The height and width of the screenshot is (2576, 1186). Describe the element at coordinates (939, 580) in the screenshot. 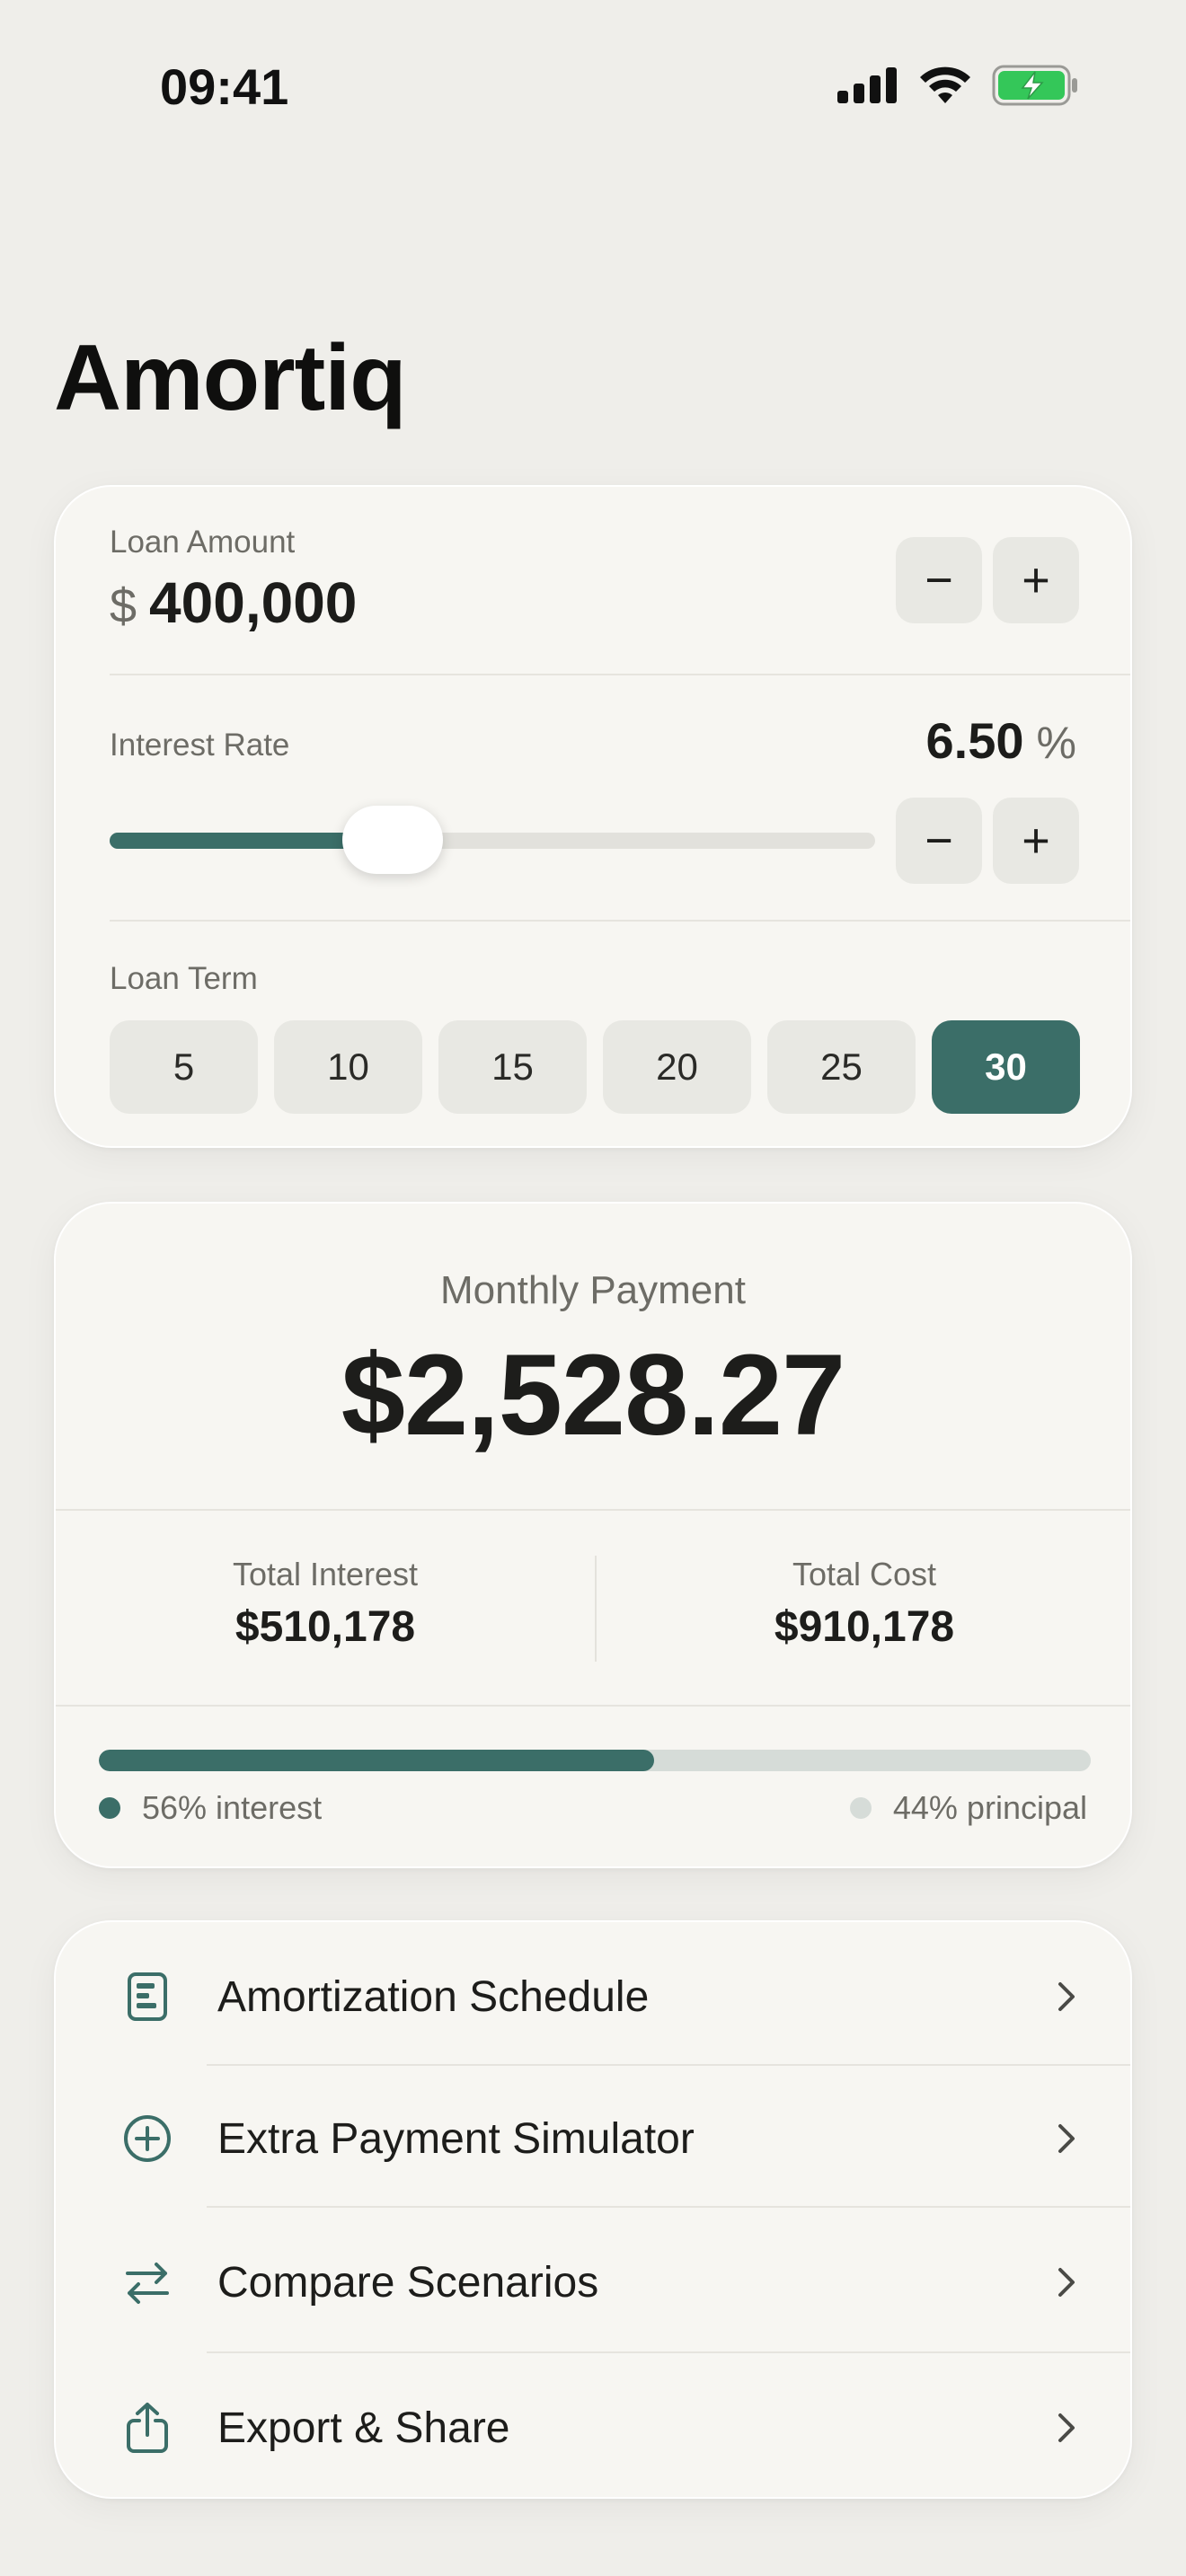

I see `loan-amount-decrement-button: −` at that location.